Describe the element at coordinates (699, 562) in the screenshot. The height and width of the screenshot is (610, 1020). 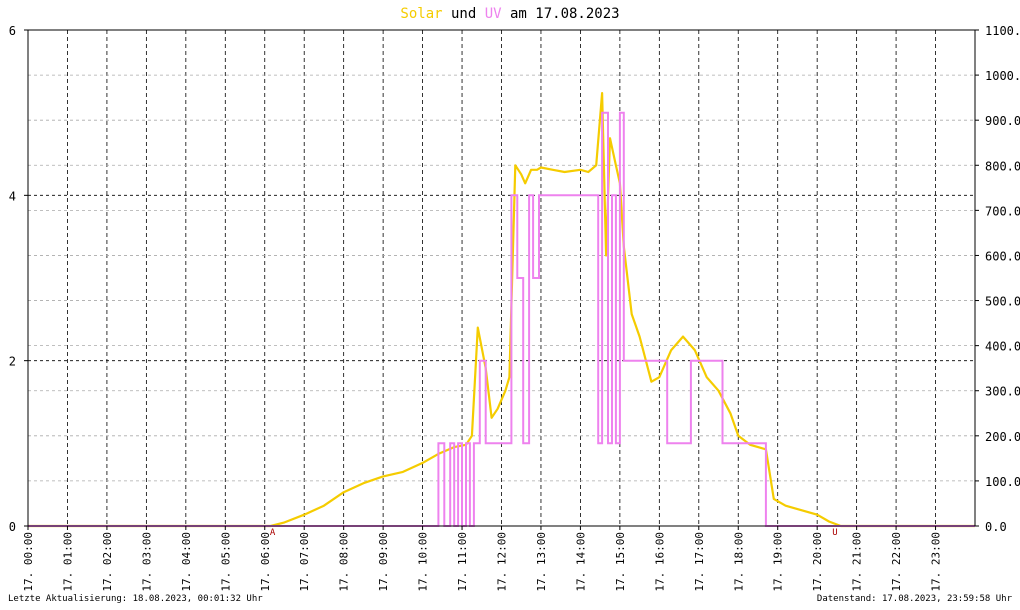
I see `x-tick-label-17: 17. 17:00` at that location.